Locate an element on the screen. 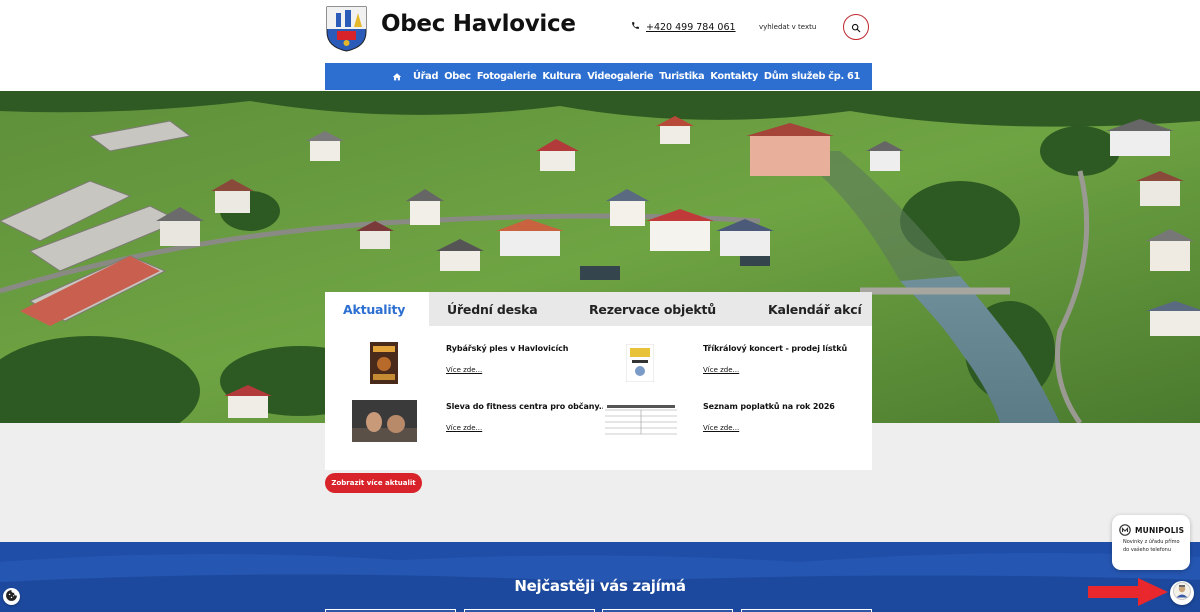 This screenshot has width=1200, height=612. section-title: Nejčastěji vás zajímá is located at coordinates (600, 586).